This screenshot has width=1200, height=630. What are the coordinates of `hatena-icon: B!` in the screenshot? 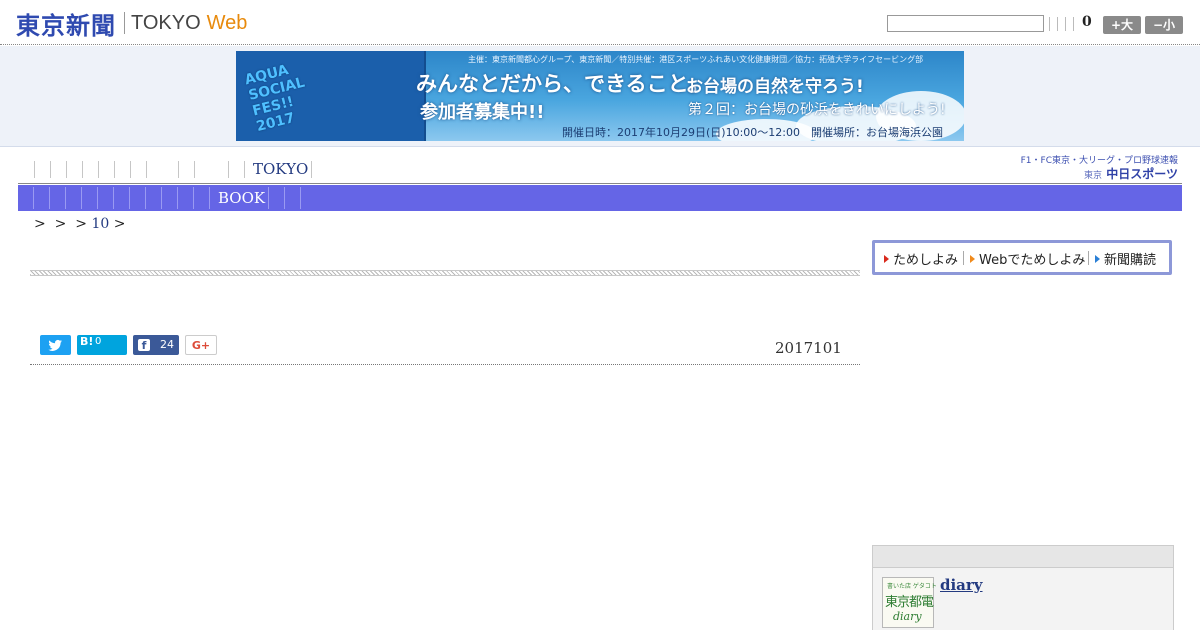 It's located at (87, 341).